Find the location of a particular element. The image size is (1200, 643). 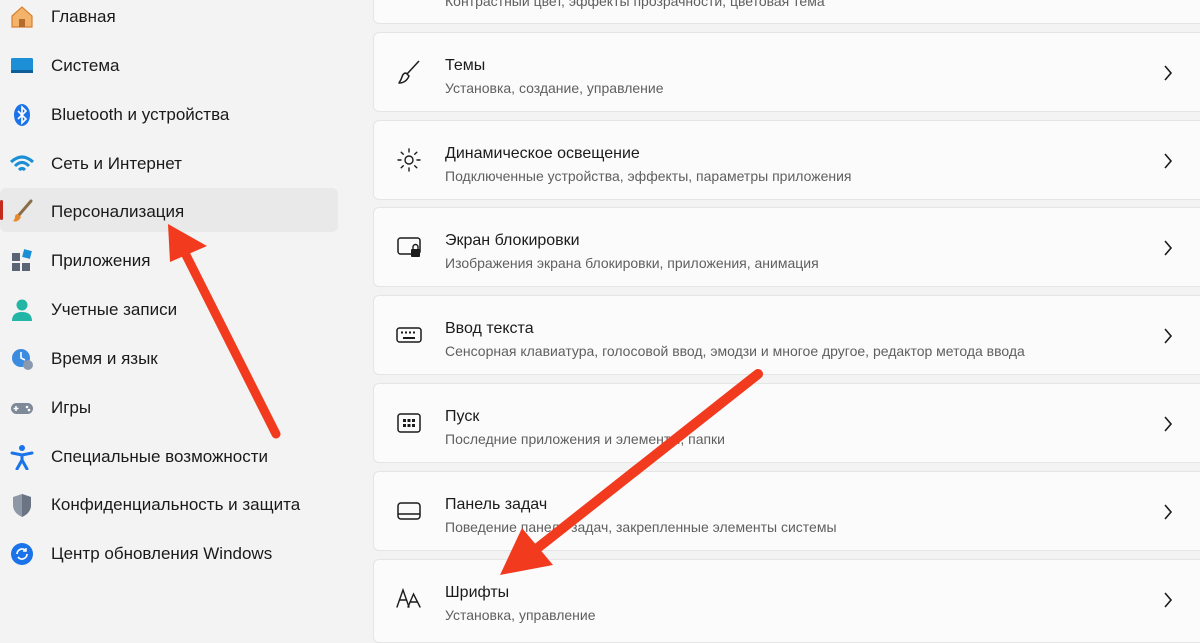

sidebar-item-label: Сеть и Интернет is located at coordinates (116, 163).